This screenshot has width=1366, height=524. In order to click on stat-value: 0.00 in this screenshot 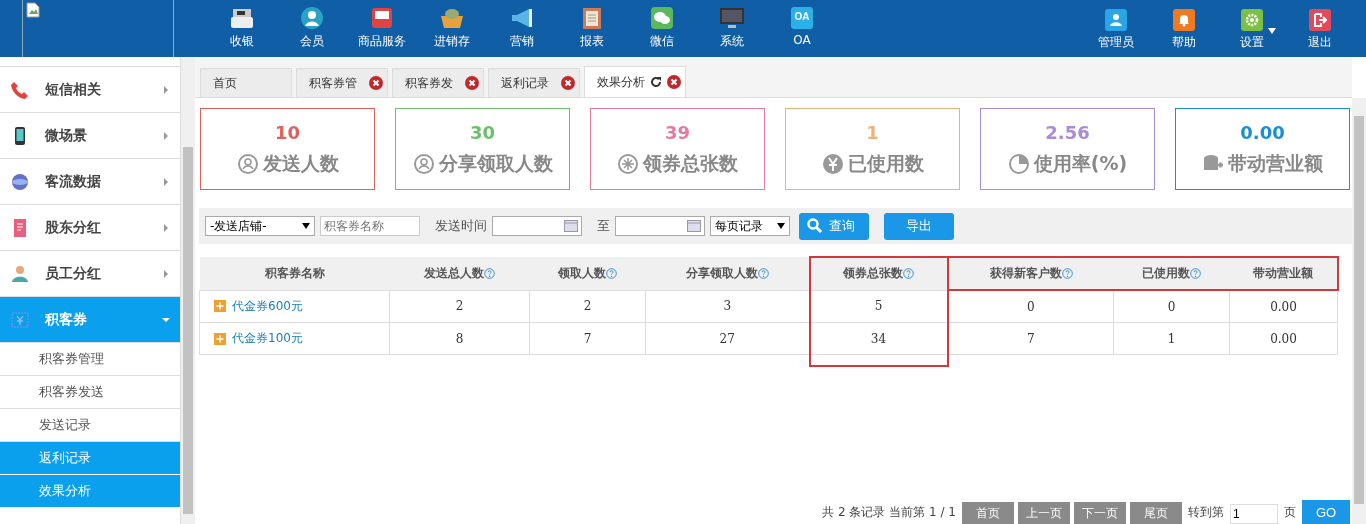, I will do `click(1262, 132)`.